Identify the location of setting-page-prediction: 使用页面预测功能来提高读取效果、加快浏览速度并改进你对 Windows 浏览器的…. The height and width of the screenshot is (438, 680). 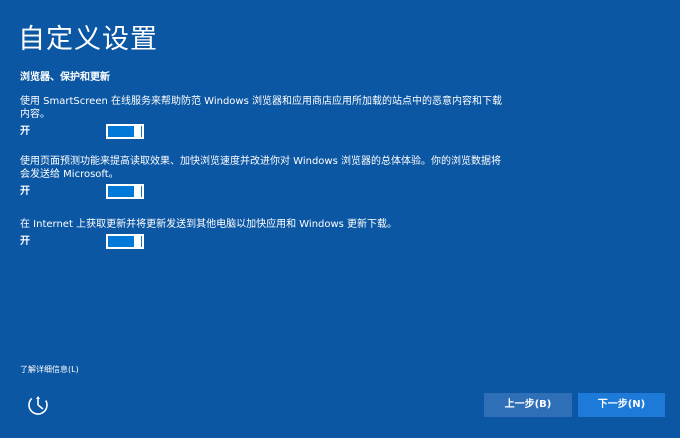
(265, 177).